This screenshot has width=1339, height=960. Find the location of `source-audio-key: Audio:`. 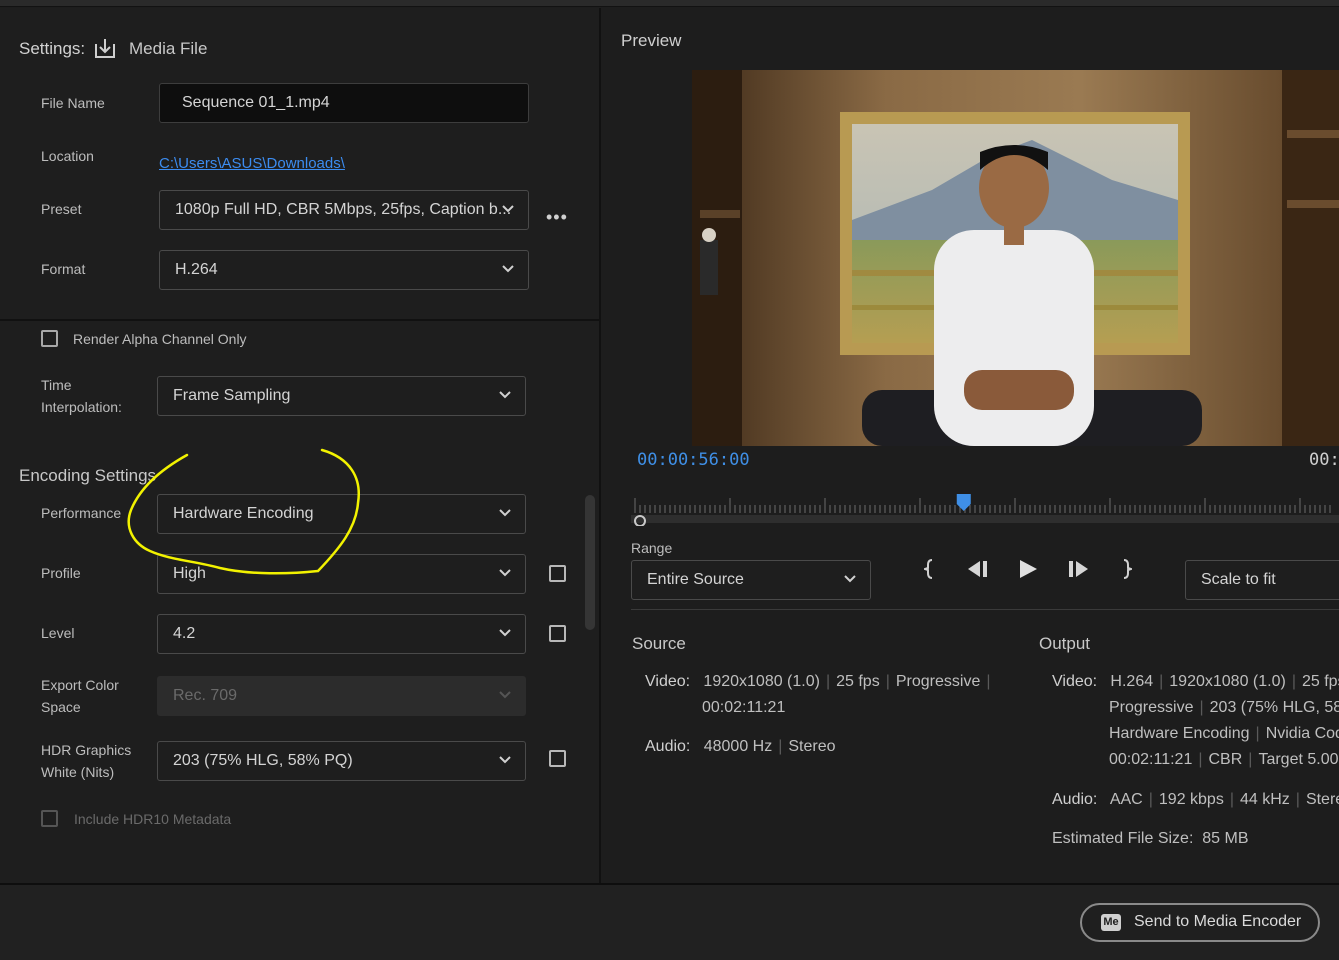

source-audio-key: Audio: is located at coordinates (668, 746).